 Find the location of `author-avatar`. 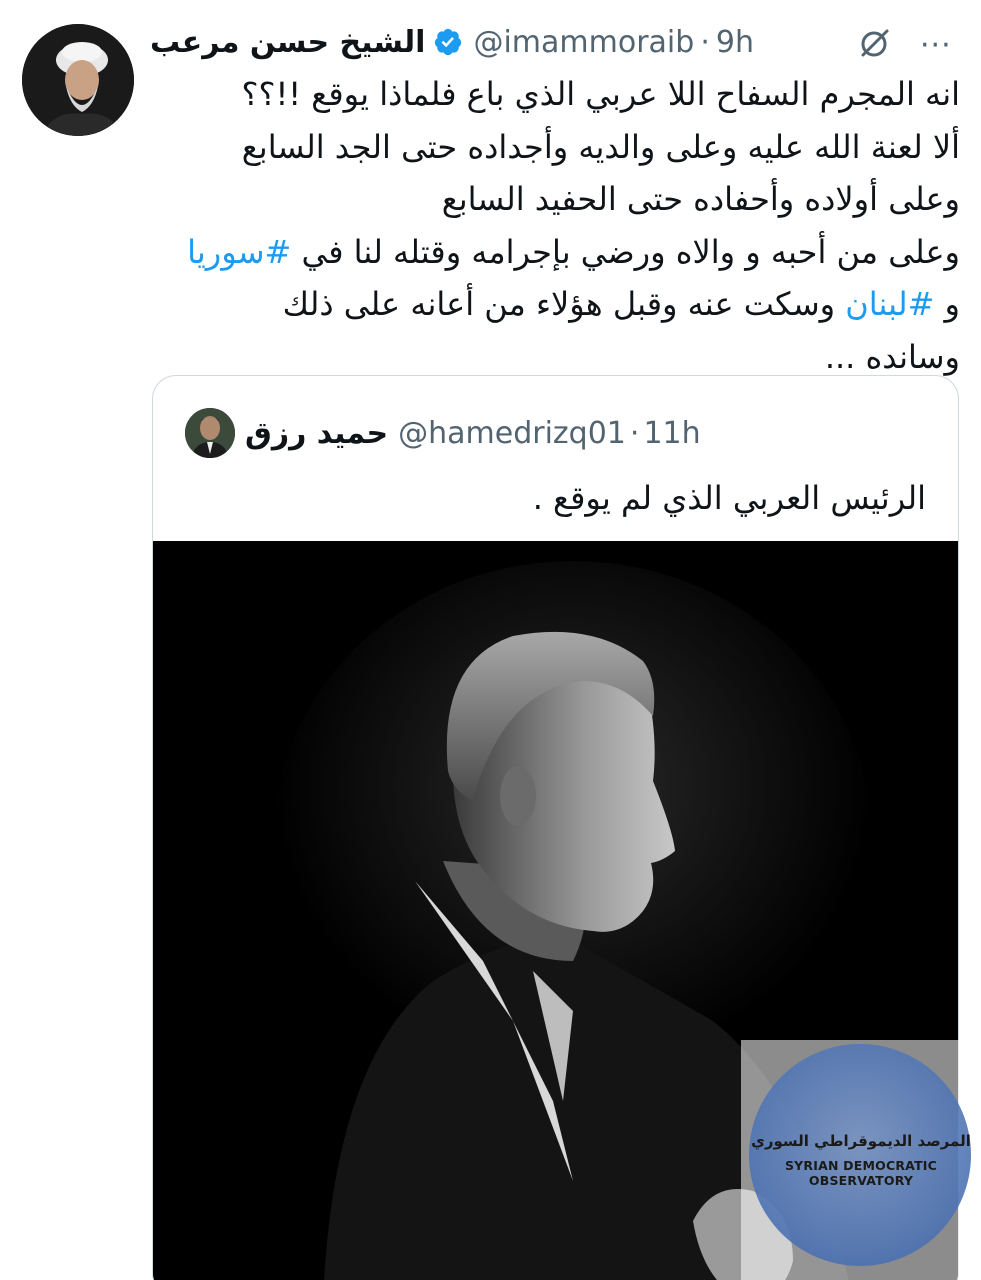

author-avatar is located at coordinates (78, 80).